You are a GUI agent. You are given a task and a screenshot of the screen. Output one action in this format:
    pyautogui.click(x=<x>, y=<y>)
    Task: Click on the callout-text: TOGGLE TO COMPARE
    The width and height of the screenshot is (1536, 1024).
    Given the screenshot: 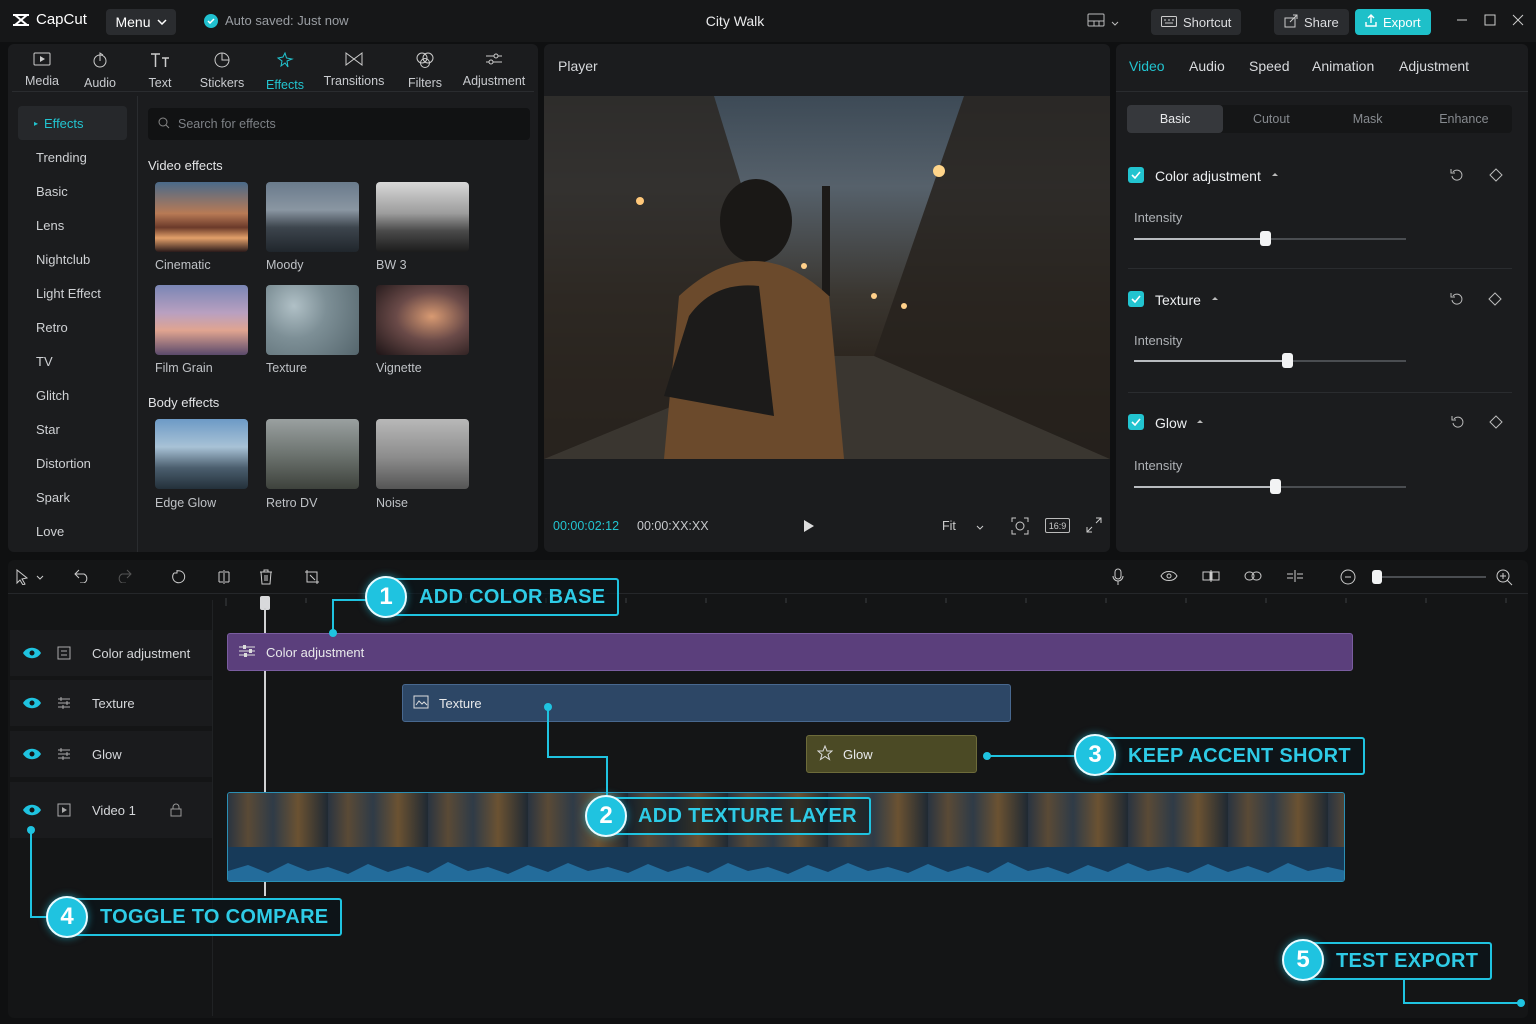 What is the action you would take?
    pyautogui.click(x=214, y=916)
    